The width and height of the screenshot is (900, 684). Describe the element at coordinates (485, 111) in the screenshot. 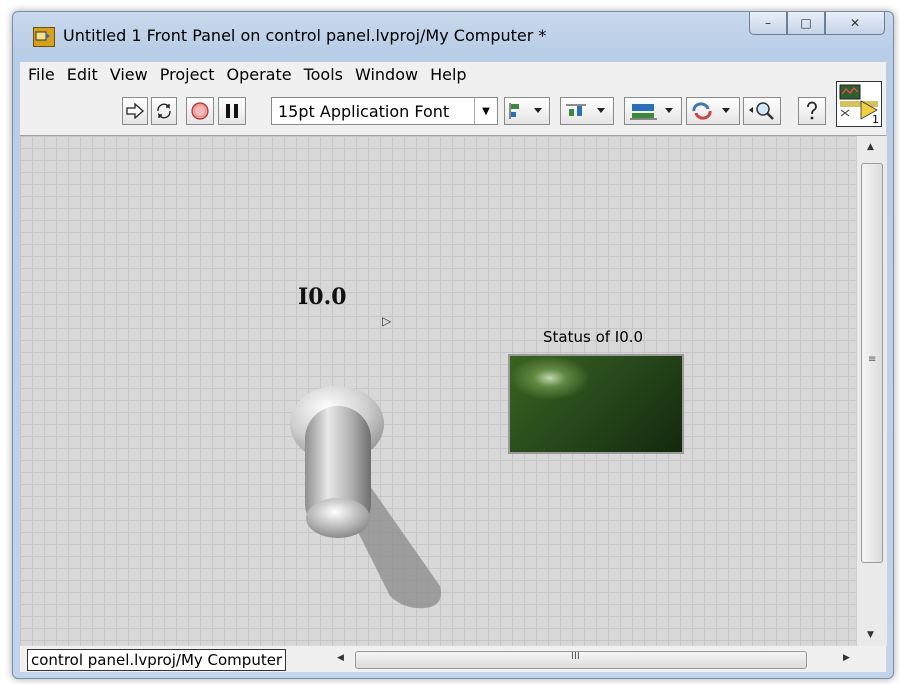

I see `chevron-down-icon: ▼` at that location.